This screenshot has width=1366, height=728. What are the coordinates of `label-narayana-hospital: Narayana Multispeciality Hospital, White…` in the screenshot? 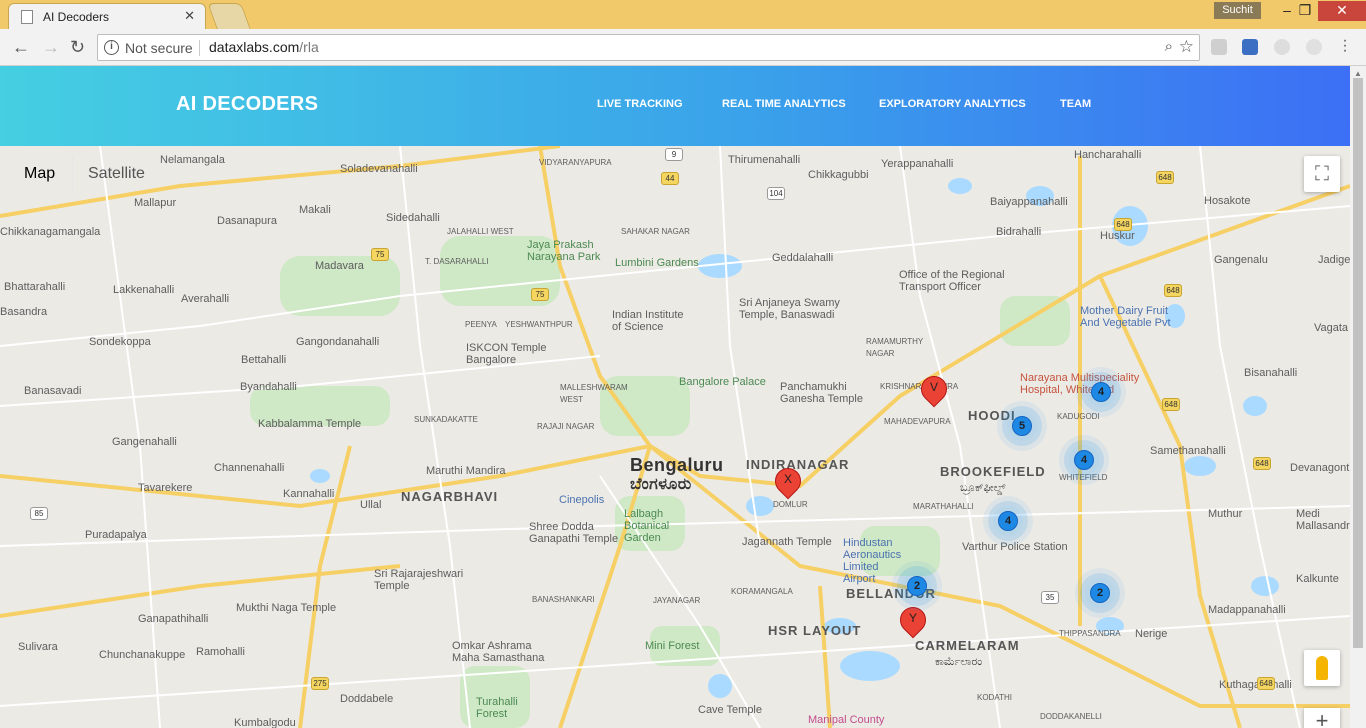 It's located at (1080, 384).